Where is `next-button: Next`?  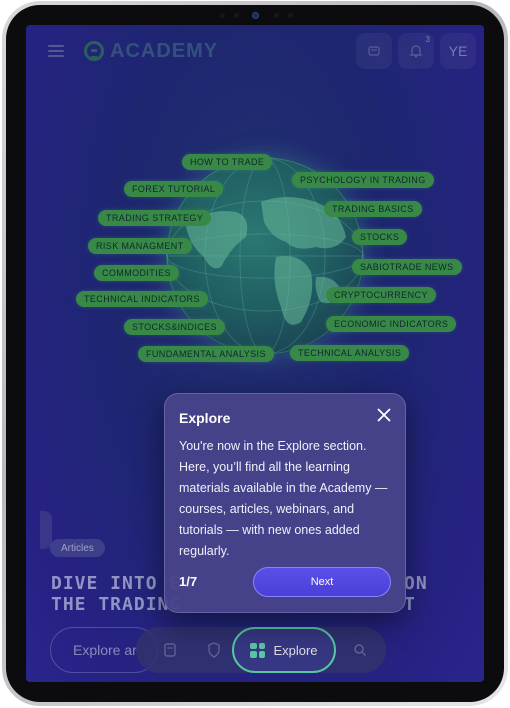 next-button: Next is located at coordinates (322, 582).